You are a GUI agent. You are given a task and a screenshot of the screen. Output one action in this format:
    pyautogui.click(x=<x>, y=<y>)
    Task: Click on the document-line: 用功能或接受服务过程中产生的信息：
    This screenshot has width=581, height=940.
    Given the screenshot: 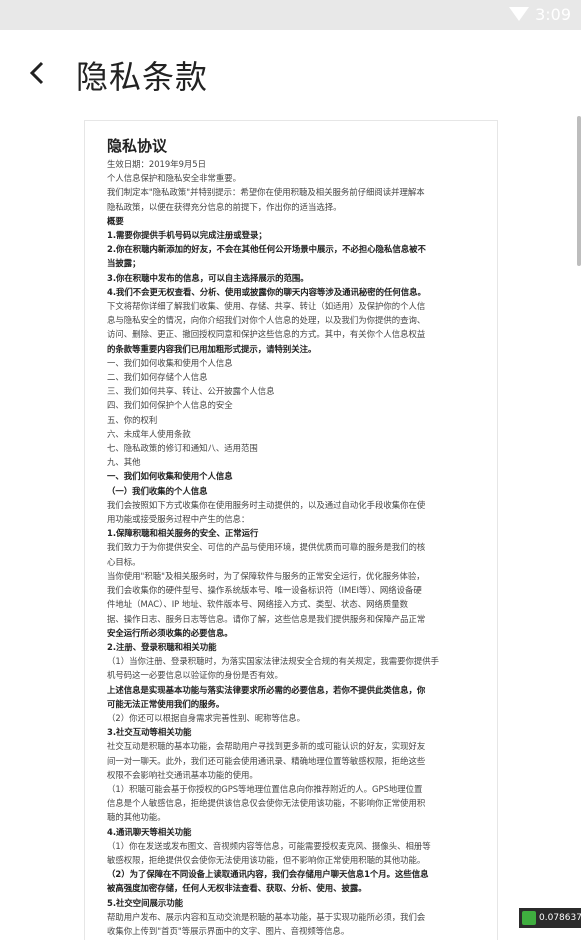 What is the action you would take?
    pyautogui.click(x=178, y=519)
    